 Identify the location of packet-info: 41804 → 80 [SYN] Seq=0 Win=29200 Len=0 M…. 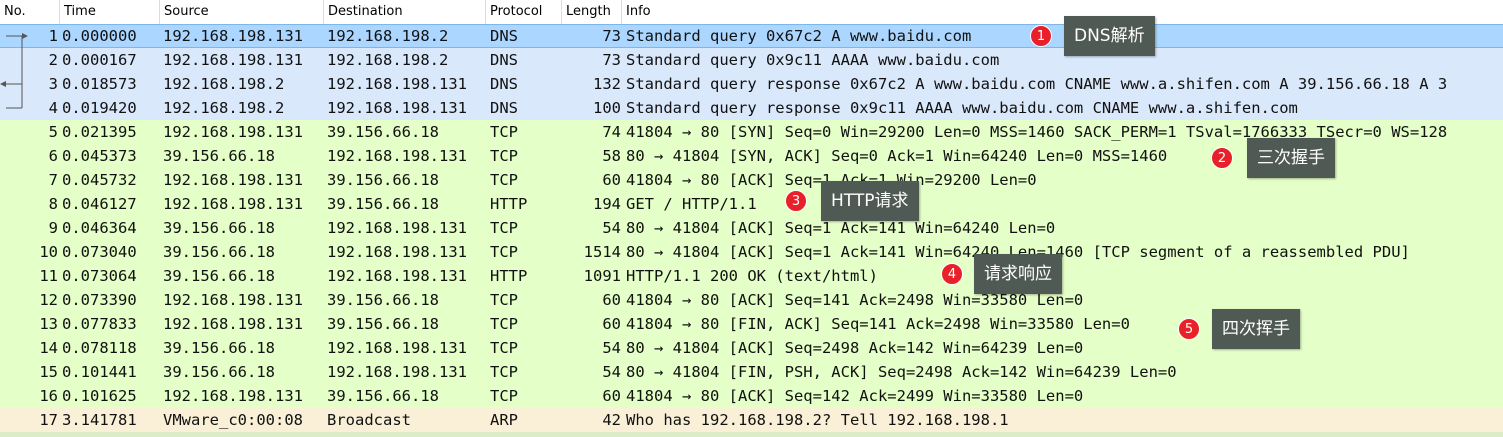
(1037, 132).